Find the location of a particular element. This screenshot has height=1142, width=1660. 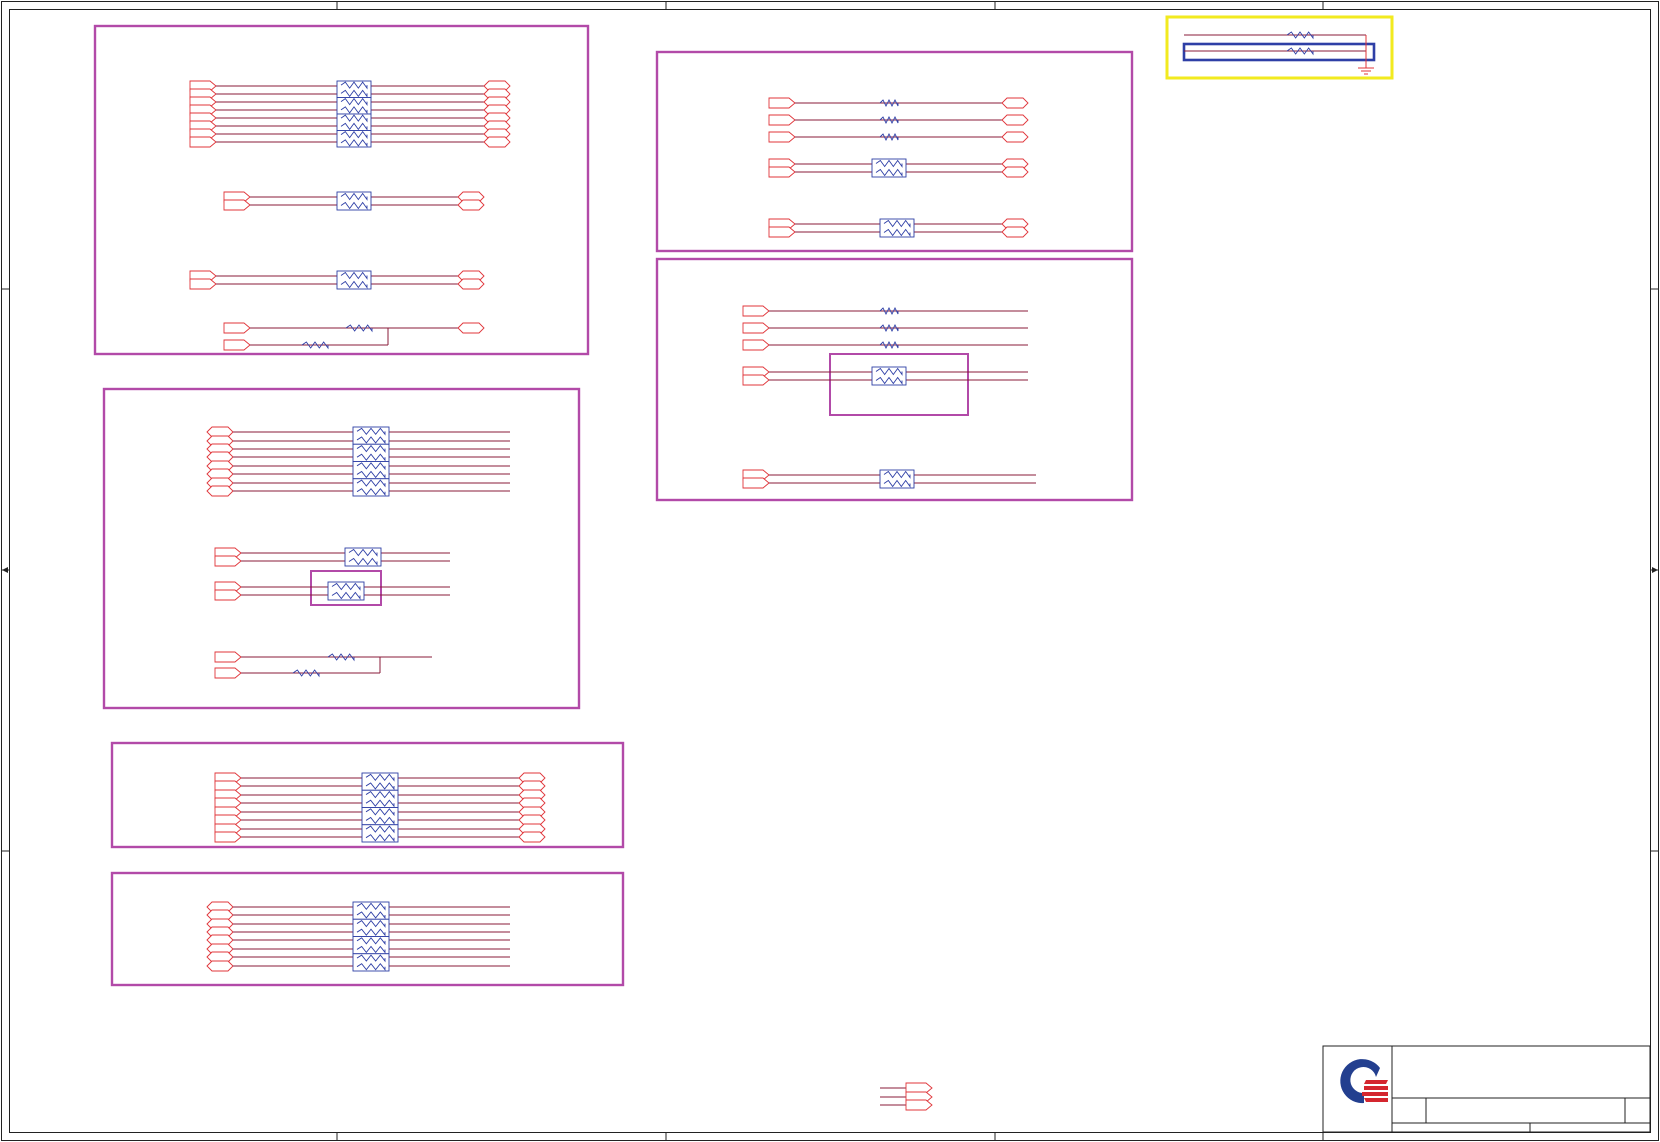

circuit-block-a is located at coordinates (341, 190).